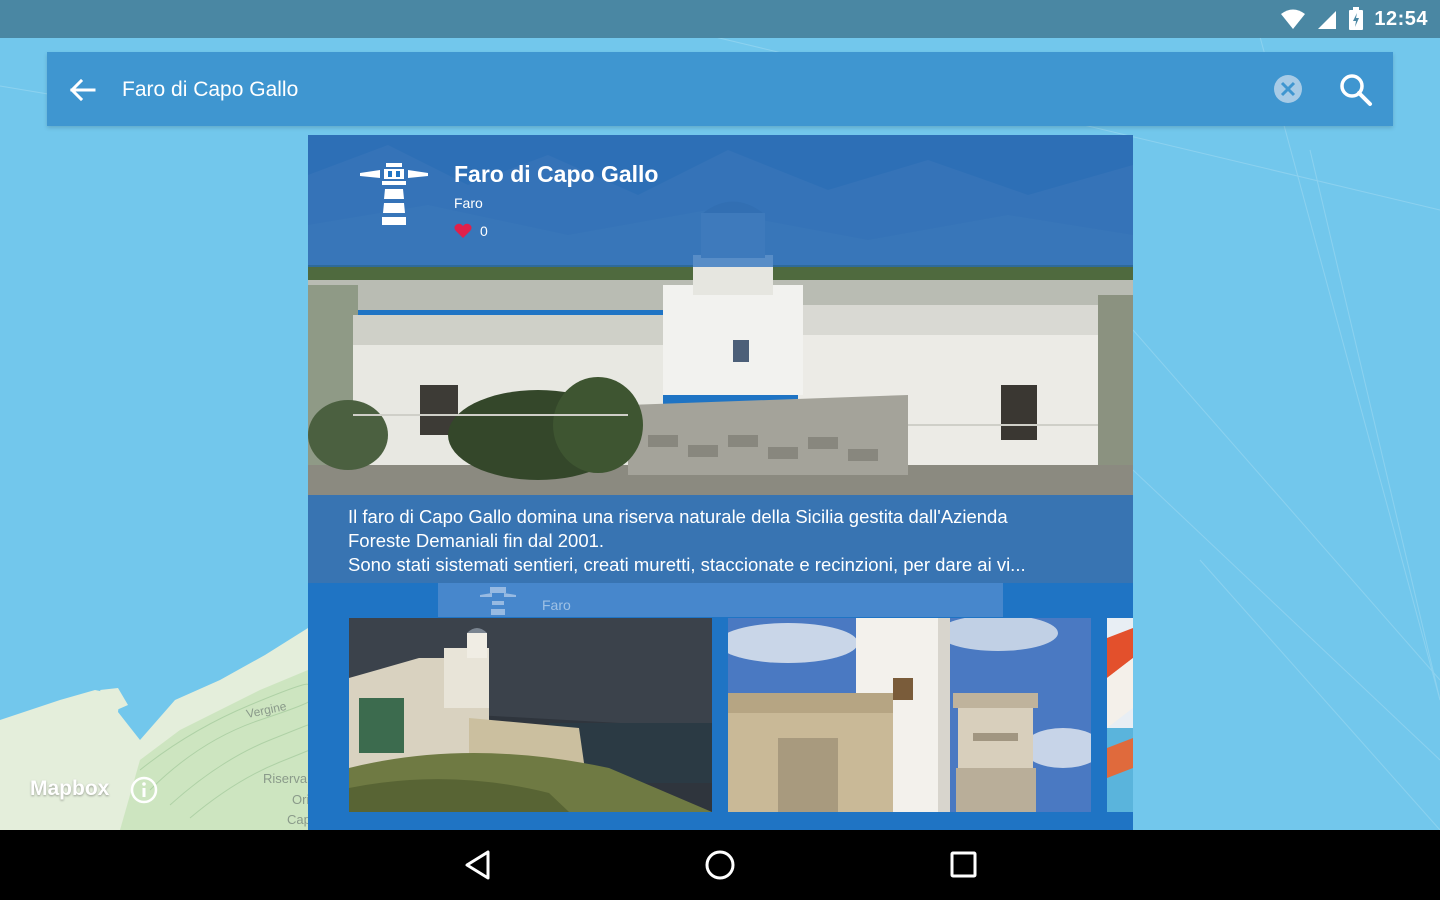 Image resolution: width=1440 pixels, height=900 pixels. I want to click on lighthouse-tower-thumbnail, so click(909, 715).